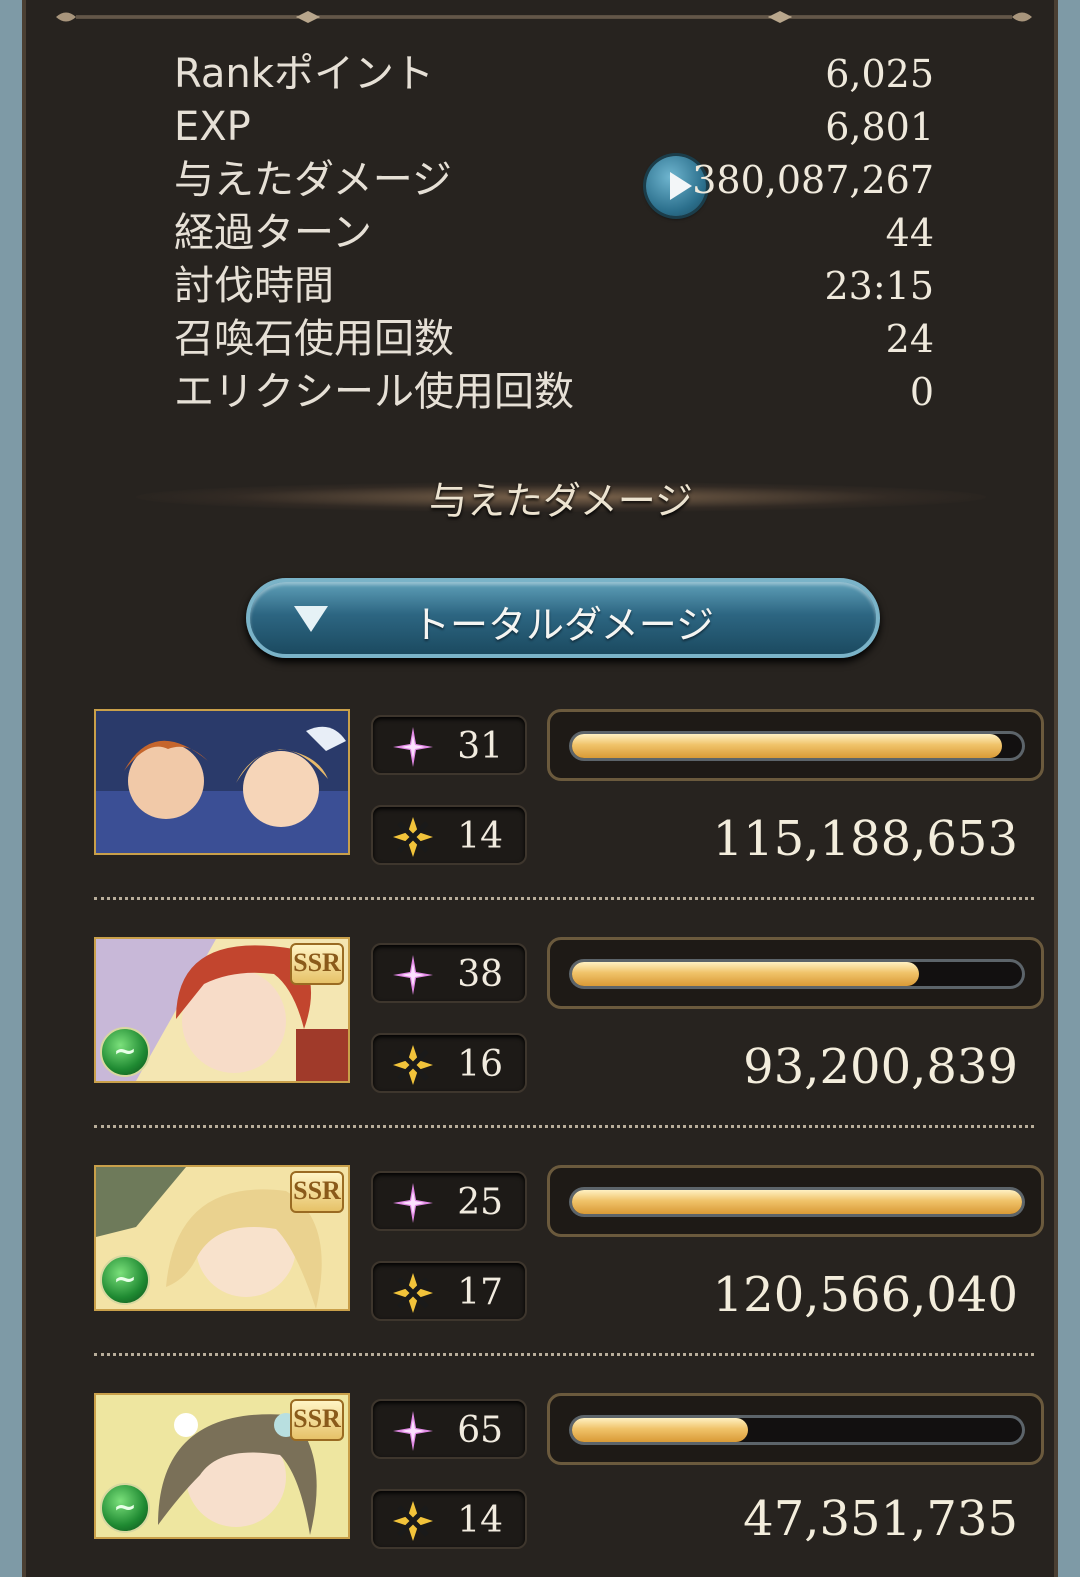 Image resolution: width=1080 pixels, height=1577 pixels. Describe the element at coordinates (569, 1481) in the screenshot. I see `character-row: SSR ~ 65 14 47,351,735` at that location.